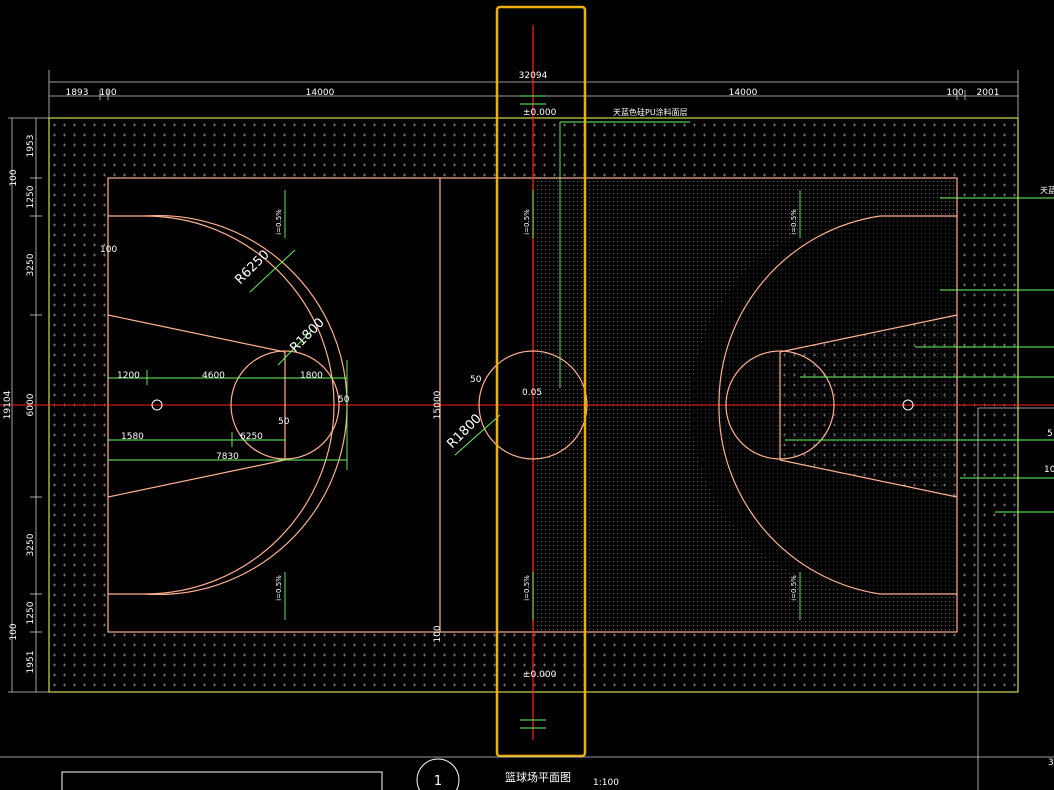 The height and width of the screenshot is (790, 1054). I want to click on left-dim-6000: 6000, so click(31, 404).